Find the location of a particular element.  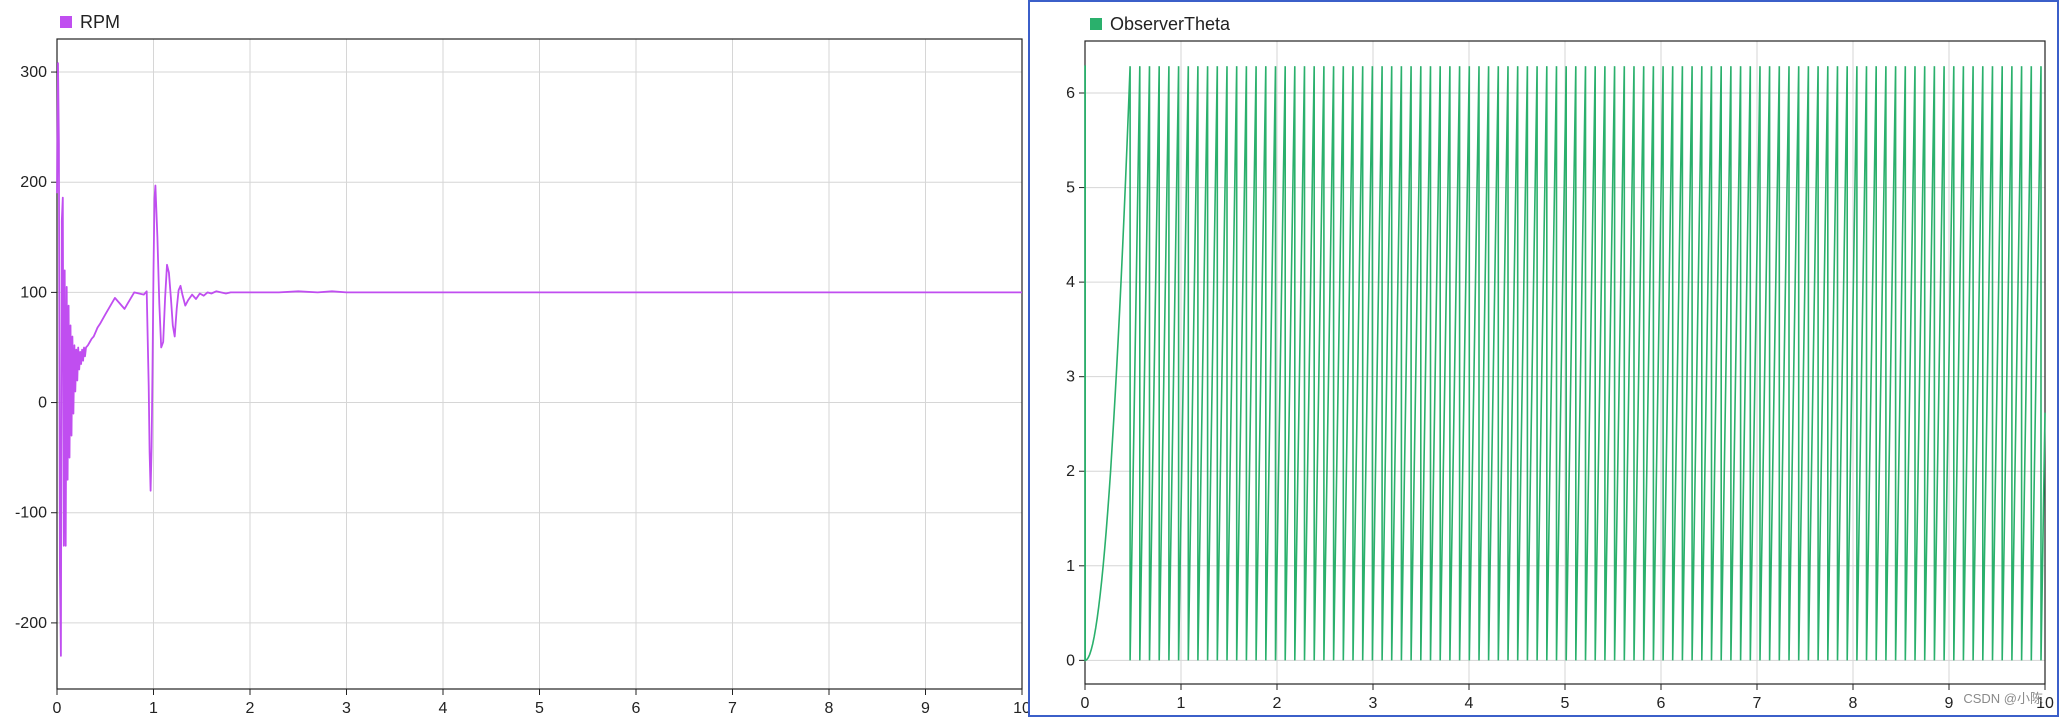

theta-legend-swatch is located at coordinates (1096, 24).